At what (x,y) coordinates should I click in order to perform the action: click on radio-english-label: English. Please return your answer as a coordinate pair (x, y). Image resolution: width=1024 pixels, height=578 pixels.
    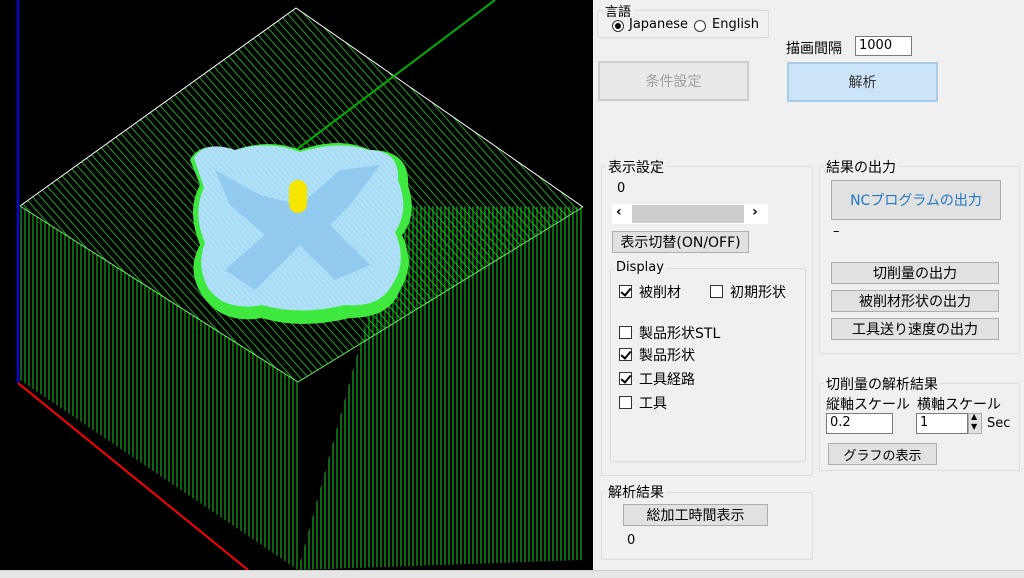
    Looking at the image, I should click on (735, 24).